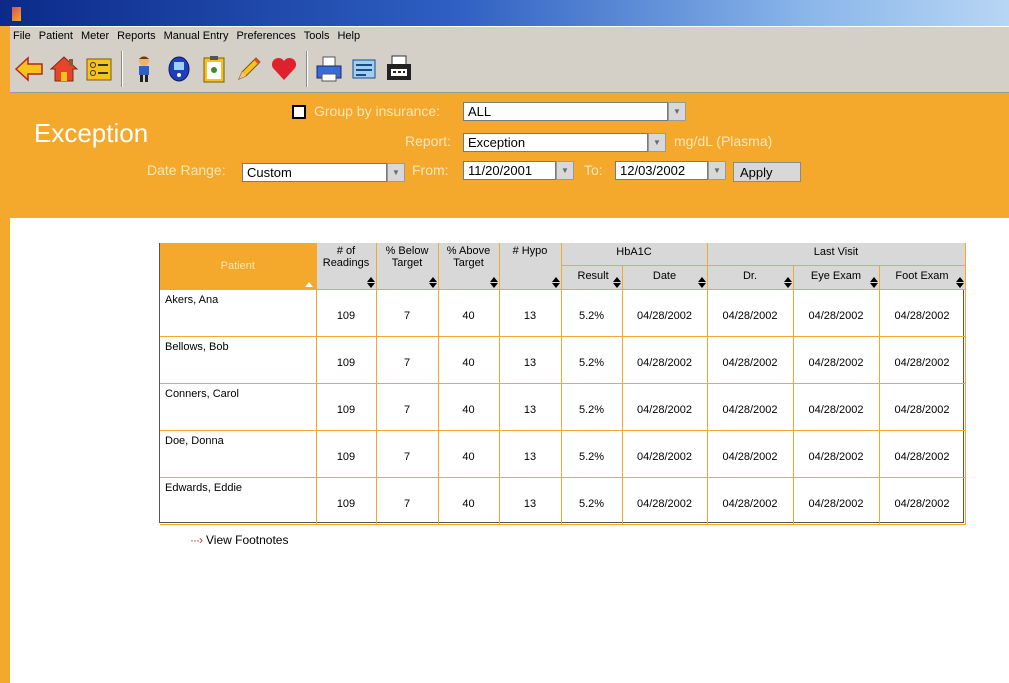 The height and width of the screenshot is (683, 1009). Describe the element at coordinates (723, 141) in the screenshot. I see `units-label: mg/dL (Plasma)` at that location.